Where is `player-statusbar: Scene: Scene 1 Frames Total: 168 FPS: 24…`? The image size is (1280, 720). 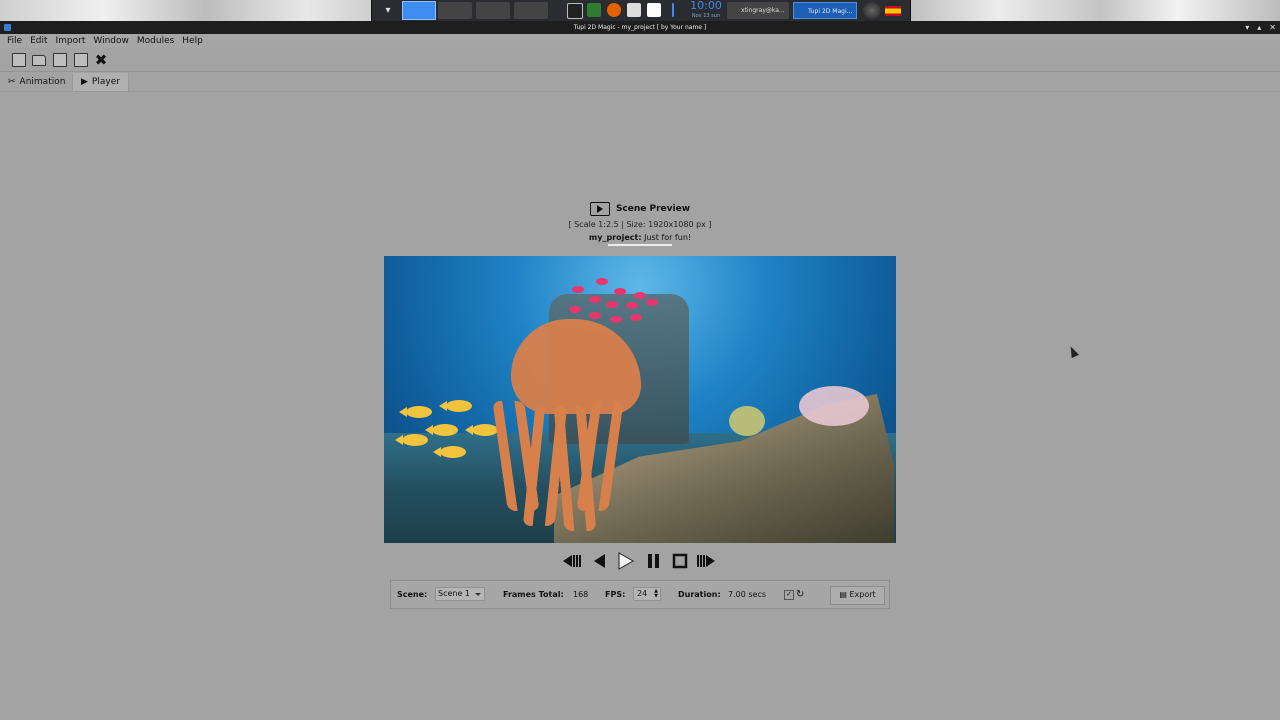
player-statusbar: Scene: Scene 1 Frames Total: 168 FPS: 24… is located at coordinates (640, 594).